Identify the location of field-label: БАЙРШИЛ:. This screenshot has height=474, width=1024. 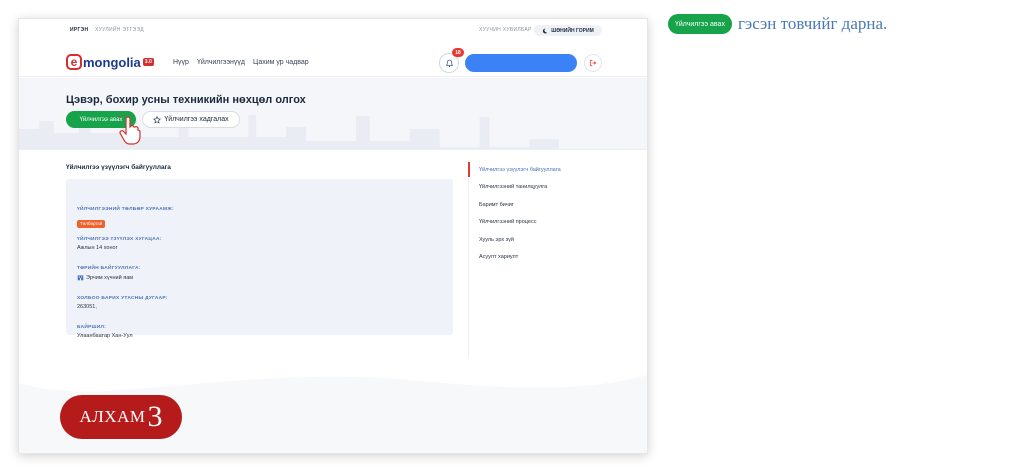
(92, 327).